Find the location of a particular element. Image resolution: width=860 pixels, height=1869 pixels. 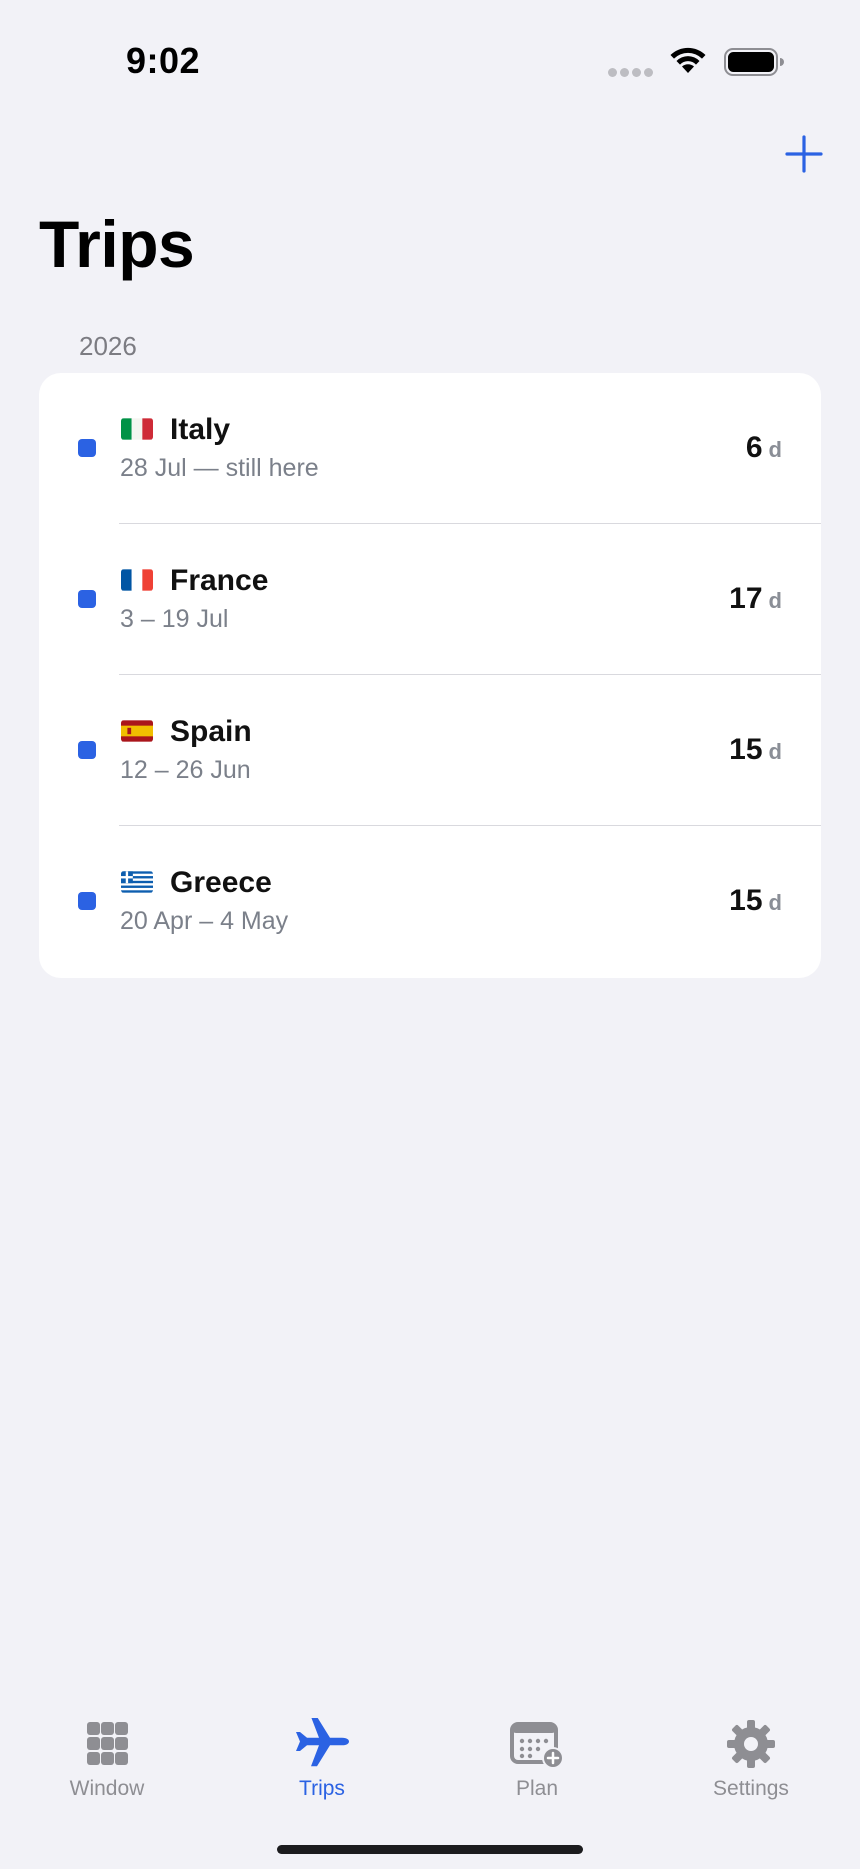

status-time: 9:02 is located at coordinates (163, 60).